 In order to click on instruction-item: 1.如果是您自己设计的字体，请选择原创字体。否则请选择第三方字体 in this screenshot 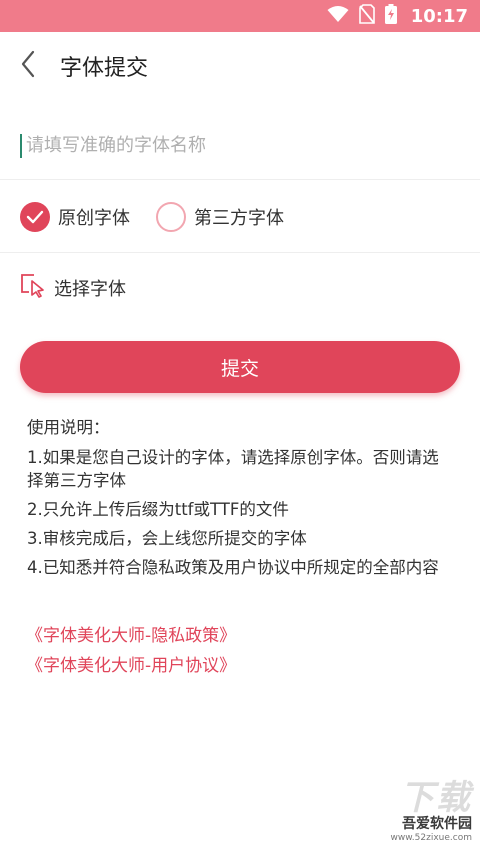, I will do `click(233, 469)`.